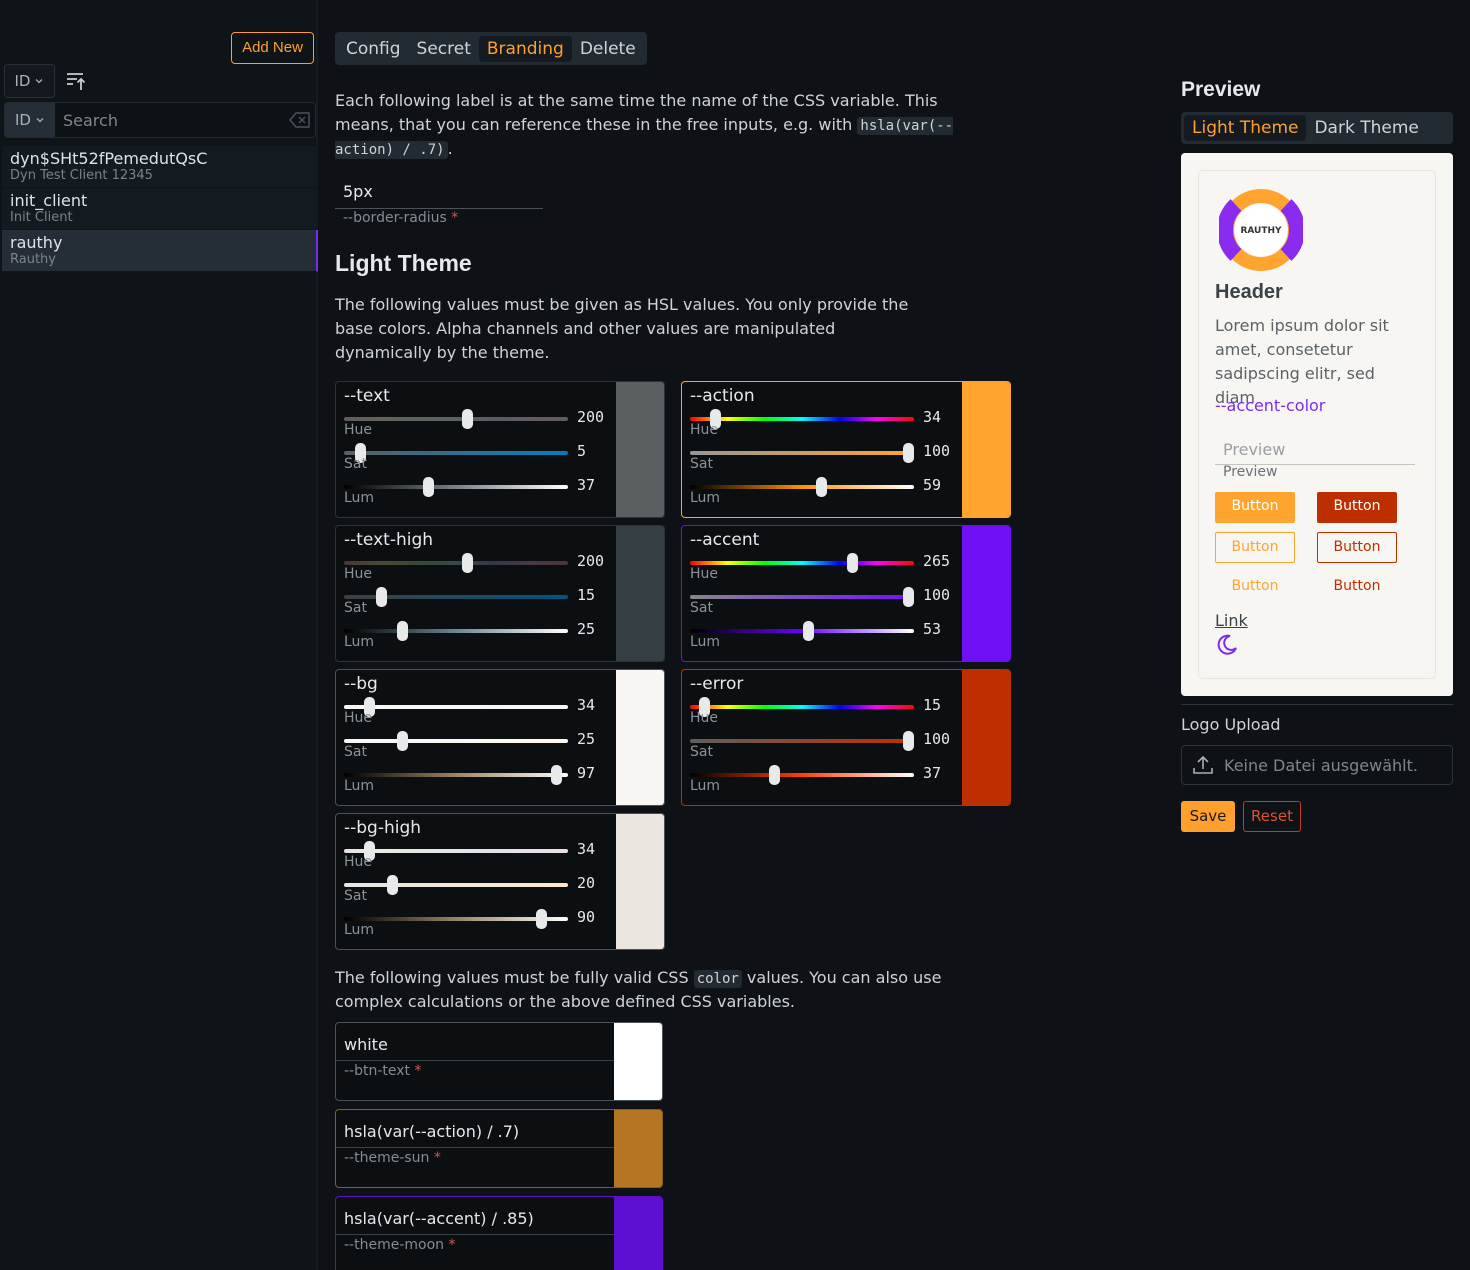 The image size is (1470, 1270). I want to click on preview-action-button: Button, so click(1255, 507).